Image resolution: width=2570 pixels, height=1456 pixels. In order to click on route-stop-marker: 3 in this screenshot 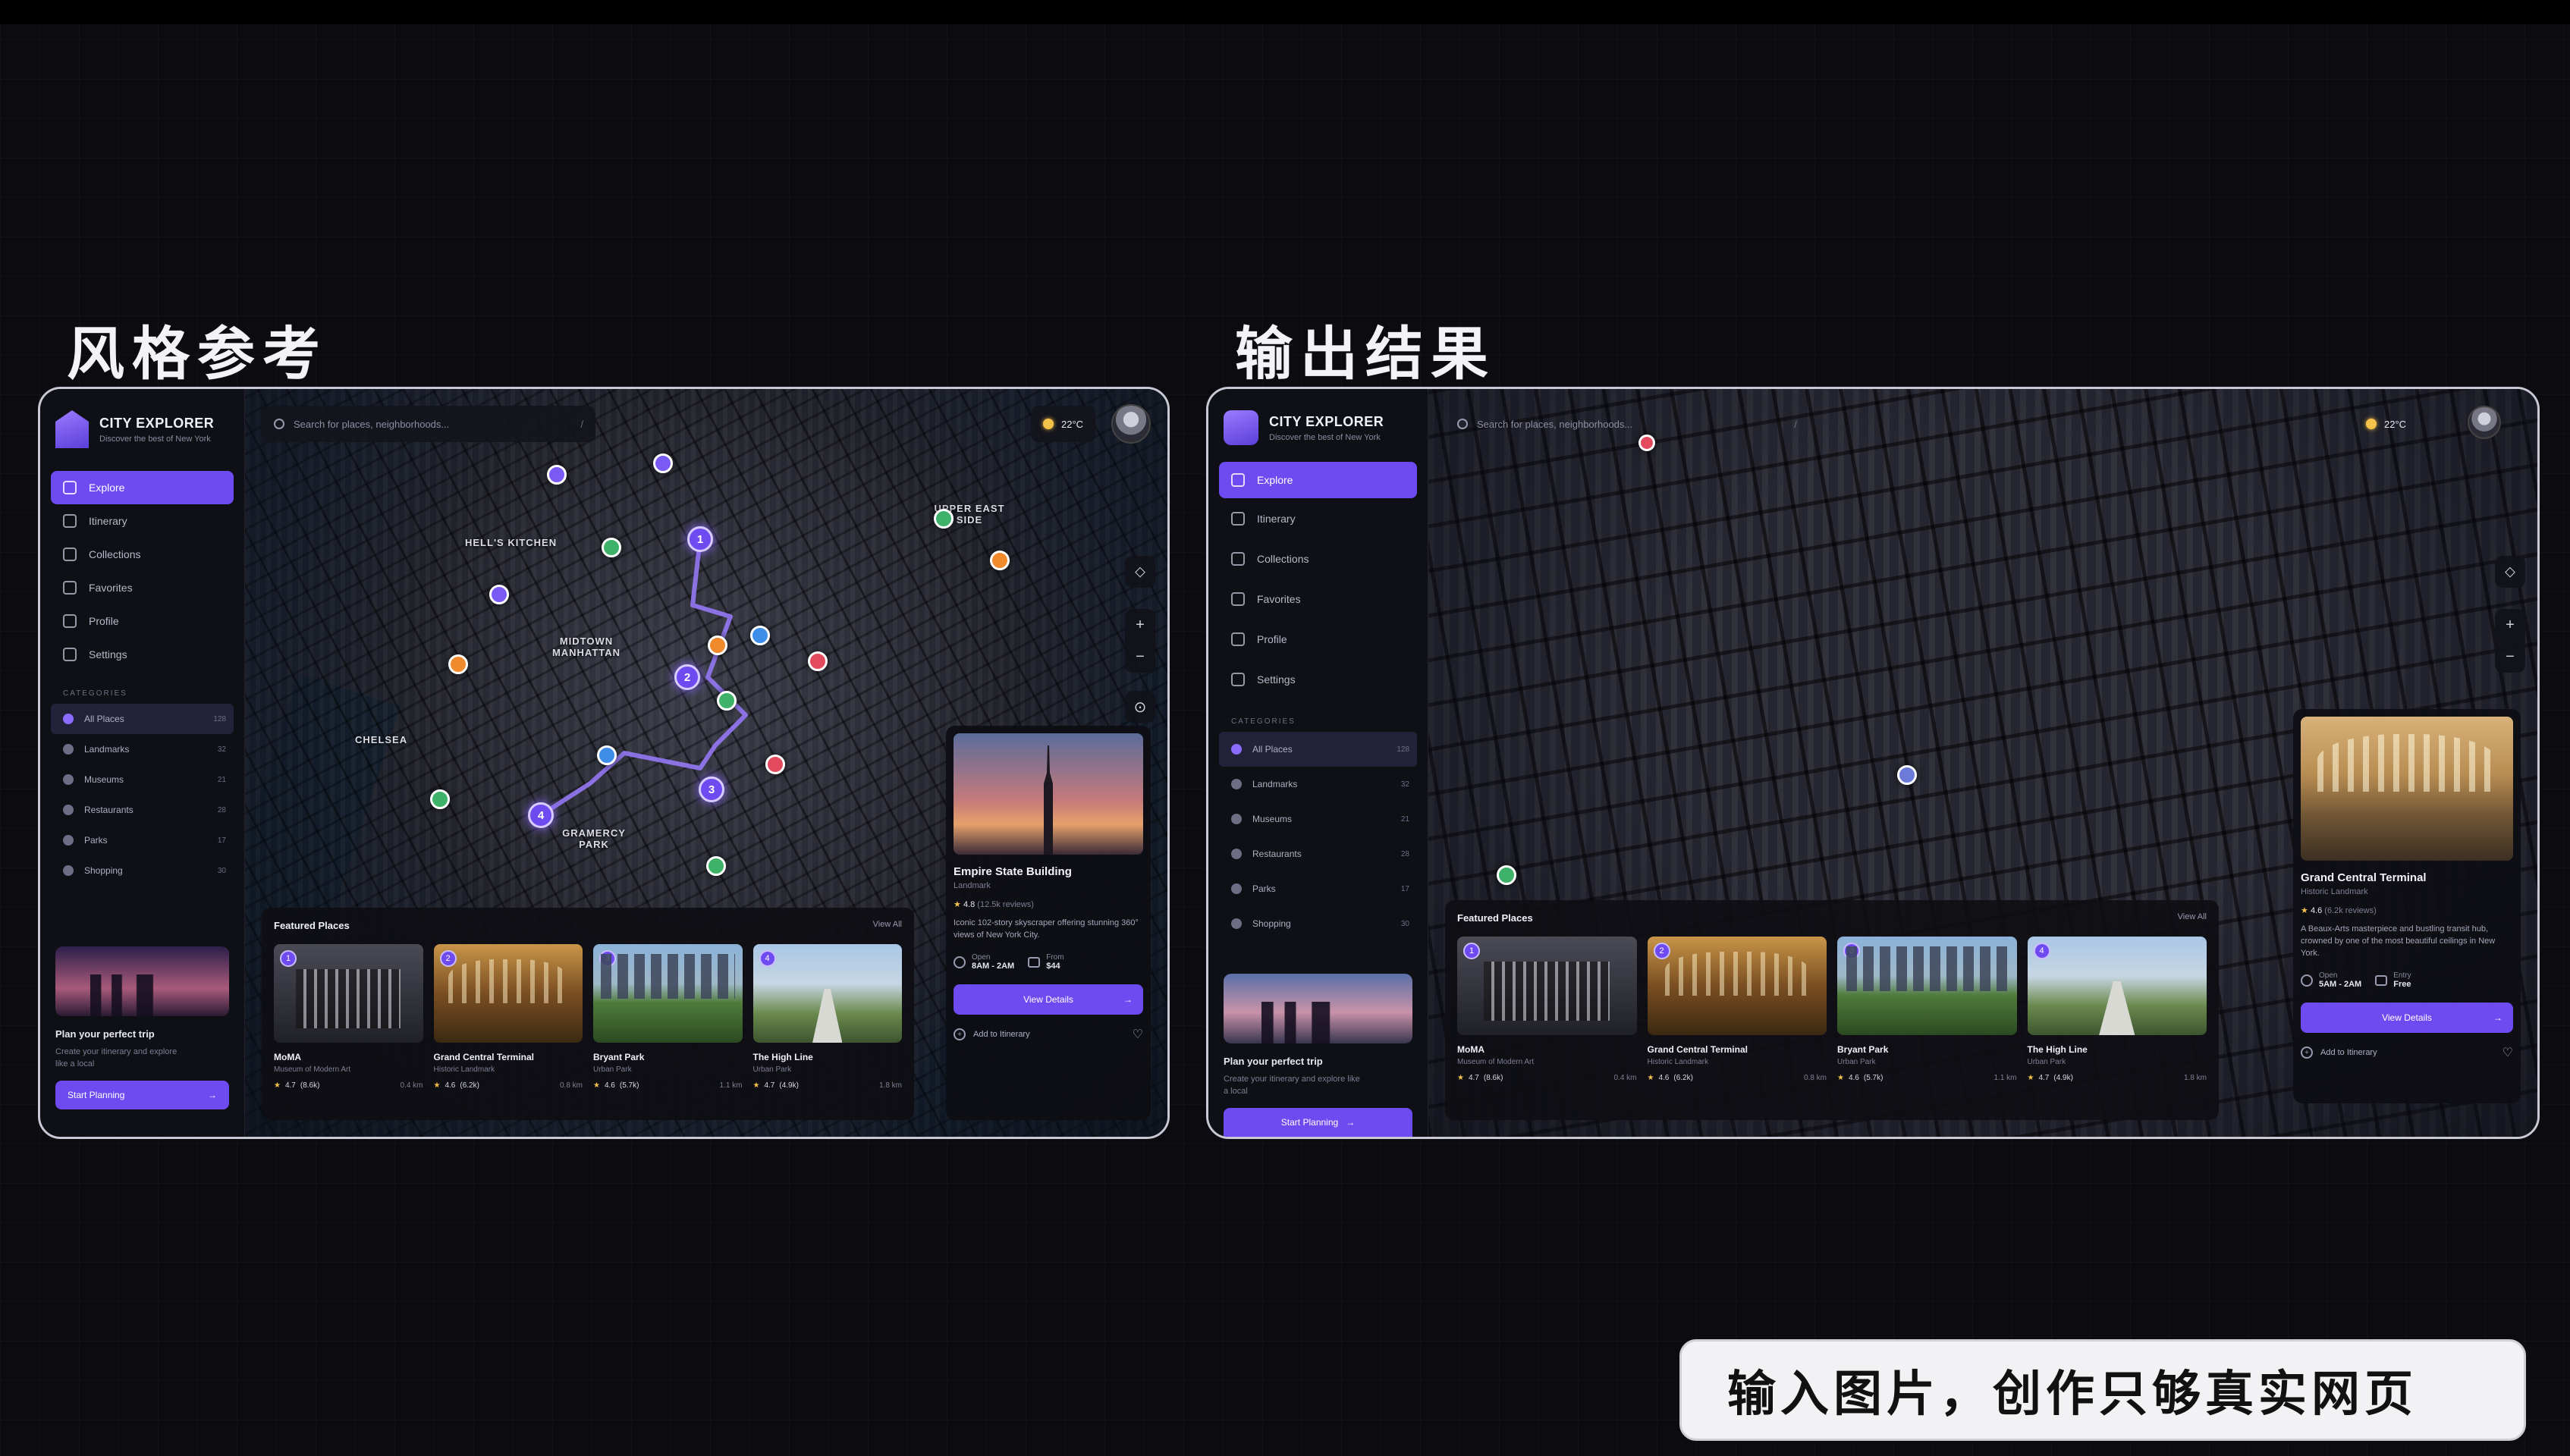, I will do `click(711, 789)`.